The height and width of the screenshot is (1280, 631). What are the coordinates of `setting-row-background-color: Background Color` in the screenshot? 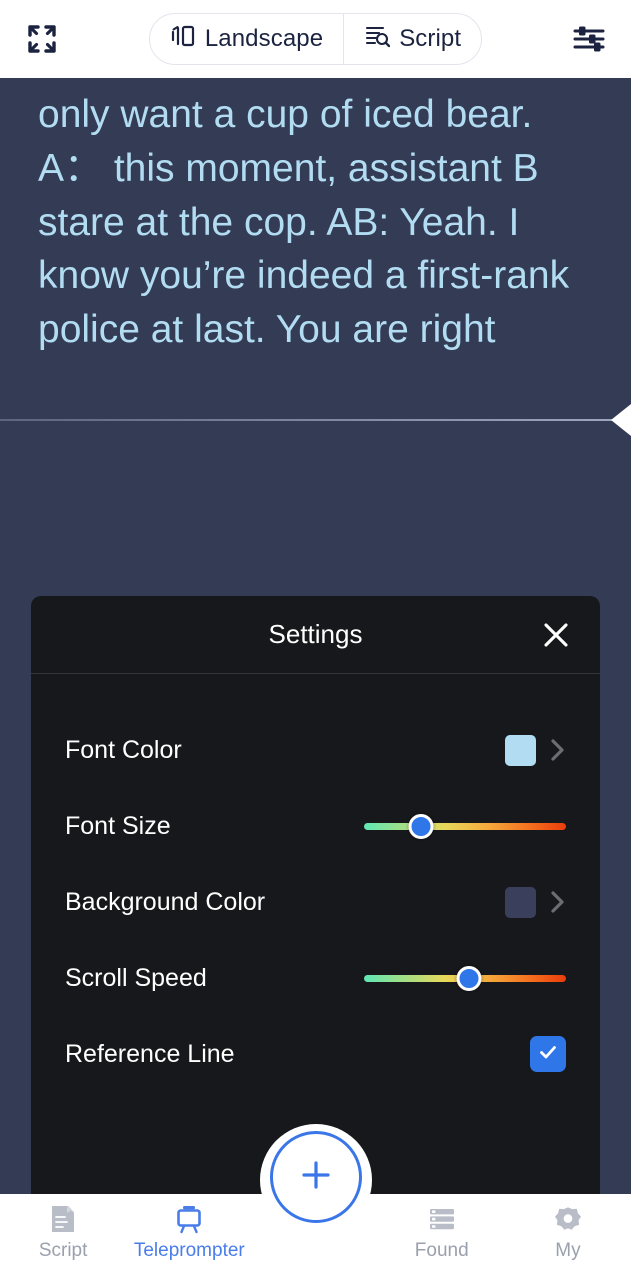 It's located at (315, 902).